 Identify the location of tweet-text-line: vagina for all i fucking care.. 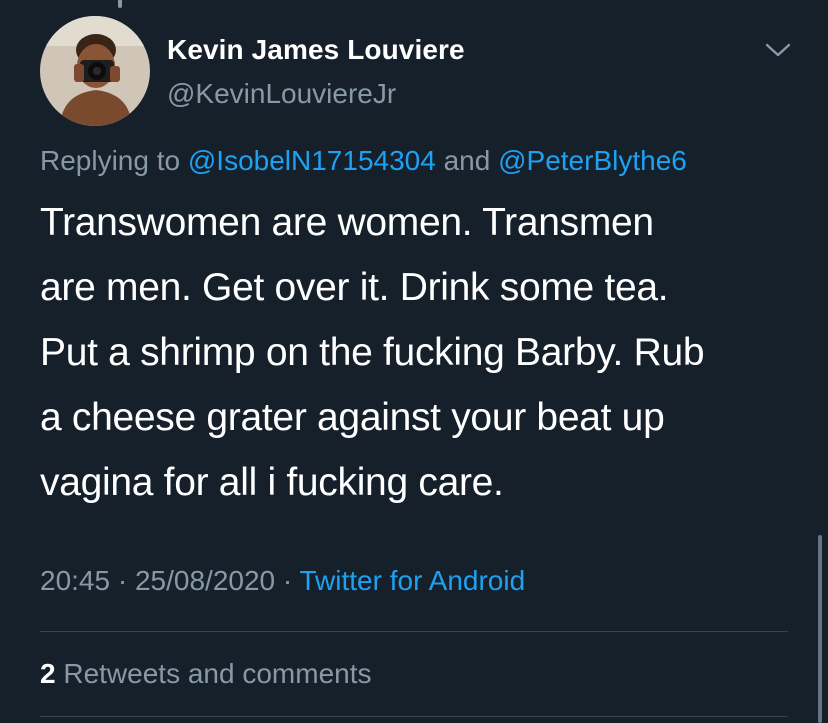
(272, 482).